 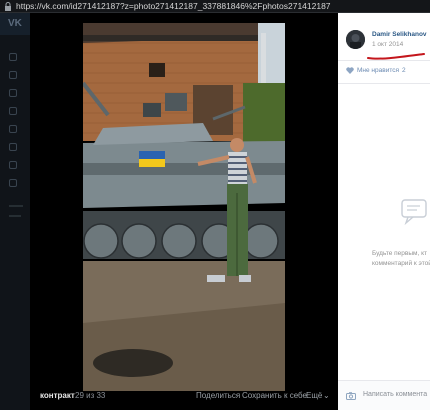 I want to click on like-count: 2, so click(x=404, y=70).